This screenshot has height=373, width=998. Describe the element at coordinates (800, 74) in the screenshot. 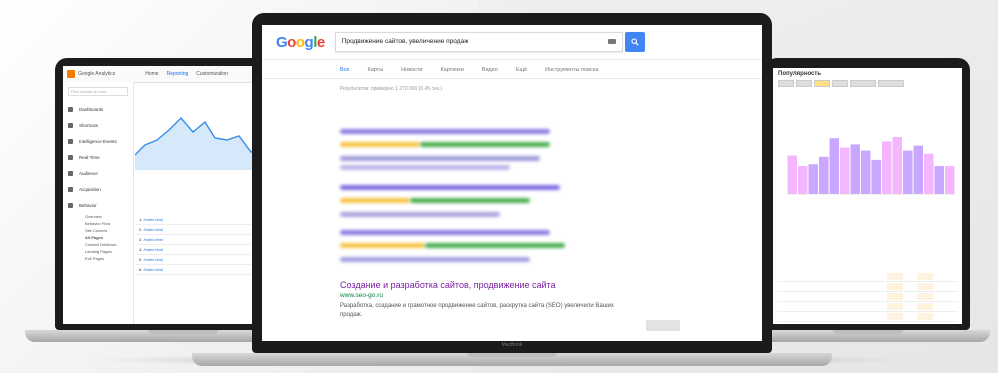

I see `report-title: Популярность` at that location.